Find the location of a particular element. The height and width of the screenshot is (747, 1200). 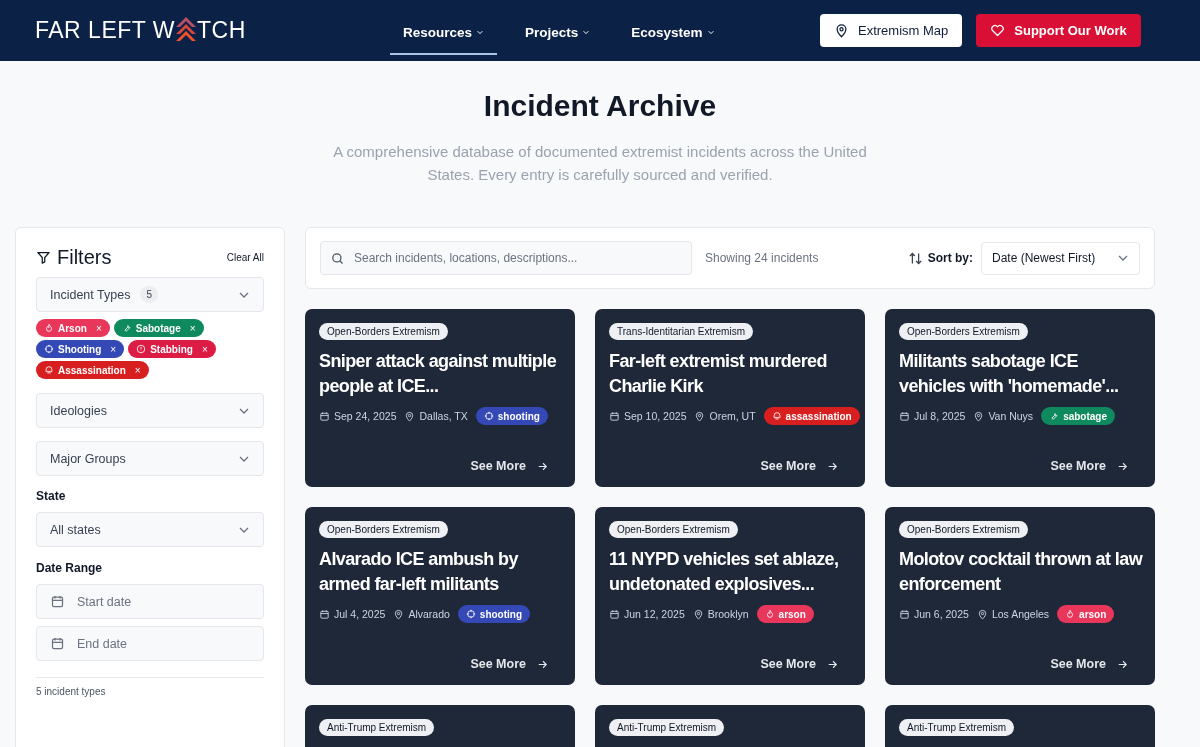

incident-card: Open-Borders Extremism 11 NYPD vehicles set ablaze, undetonated explosives... Jun 12, 2025 Brooklyn arson See More is located at coordinates (730, 596).